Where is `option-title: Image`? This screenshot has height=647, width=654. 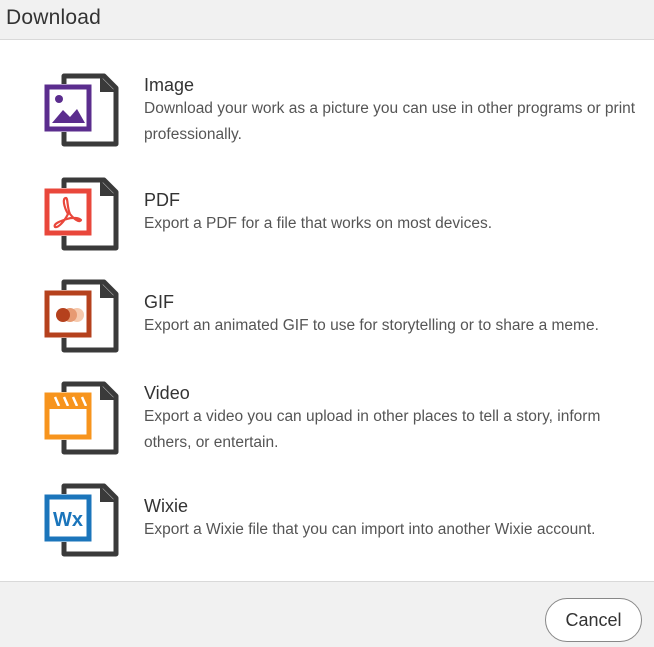
option-title: Image is located at coordinates (169, 85).